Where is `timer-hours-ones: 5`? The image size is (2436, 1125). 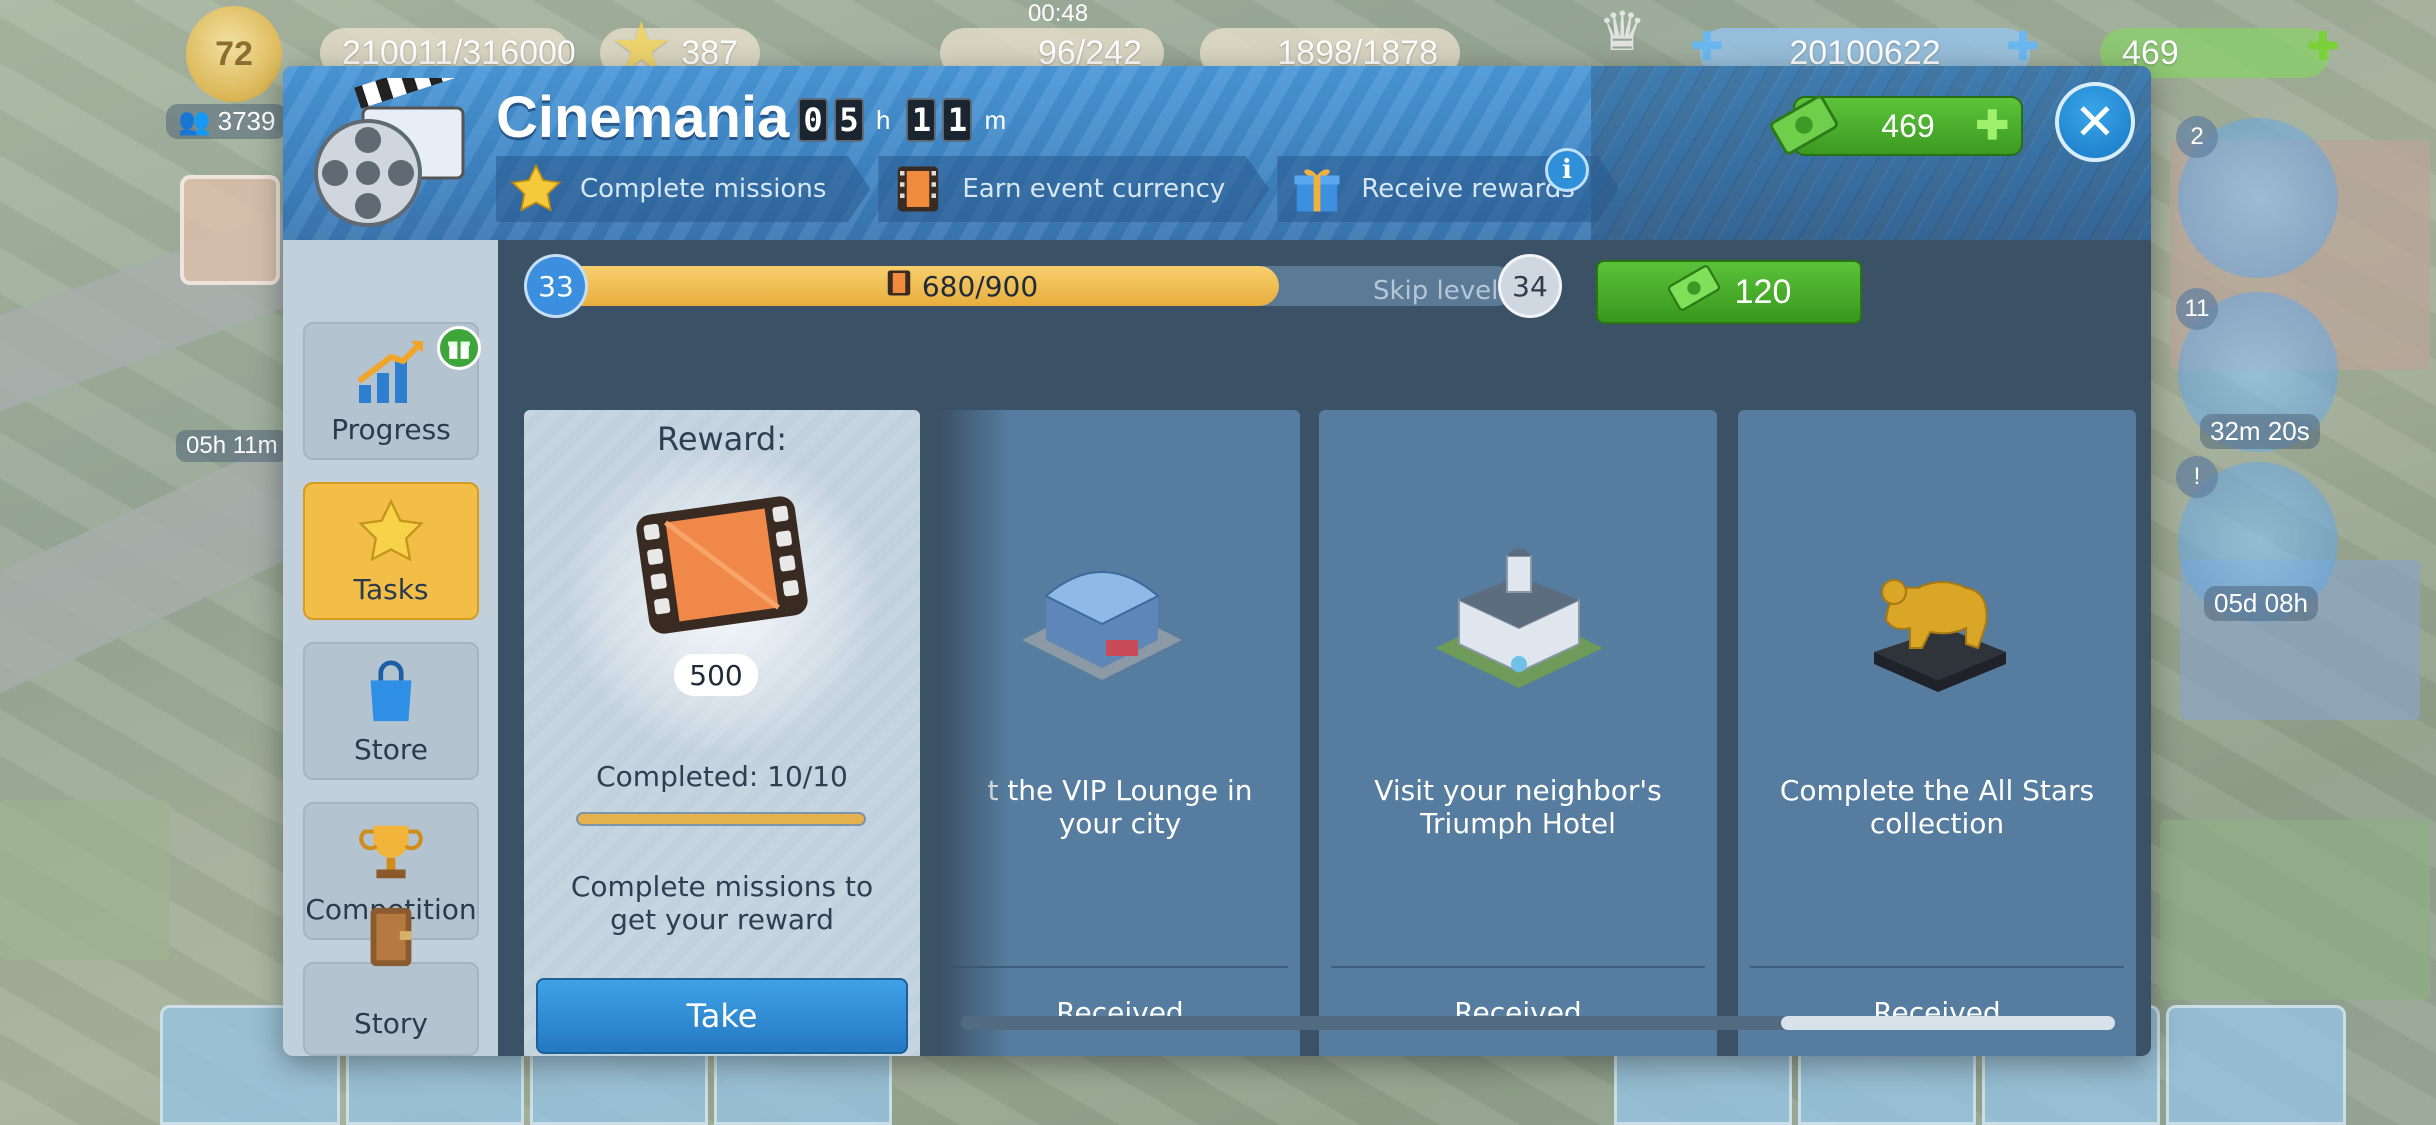
timer-hours-ones: 5 is located at coordinates (849, 120).